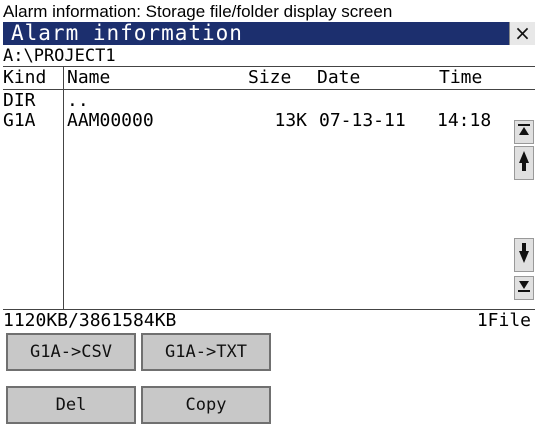  What do you see at coordinates (522, 33) in the screenshot?
I see `close-button: ×` at bounding box center [522, 33].